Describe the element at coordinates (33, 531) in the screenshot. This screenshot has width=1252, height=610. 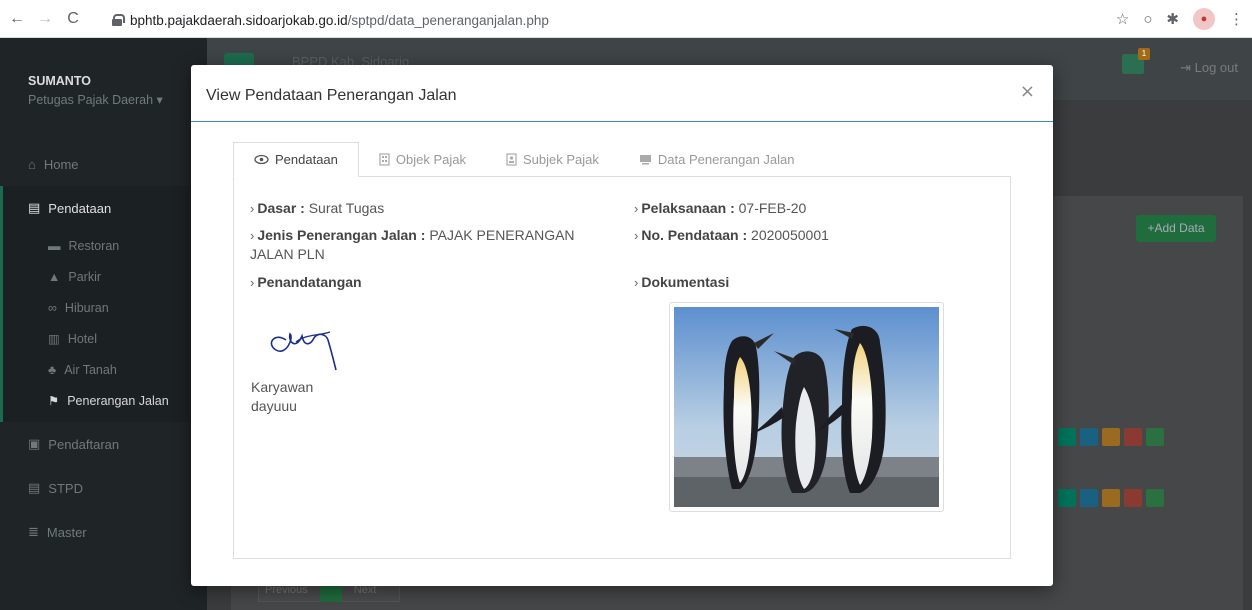
I see `database-icon: ≣` at that location.